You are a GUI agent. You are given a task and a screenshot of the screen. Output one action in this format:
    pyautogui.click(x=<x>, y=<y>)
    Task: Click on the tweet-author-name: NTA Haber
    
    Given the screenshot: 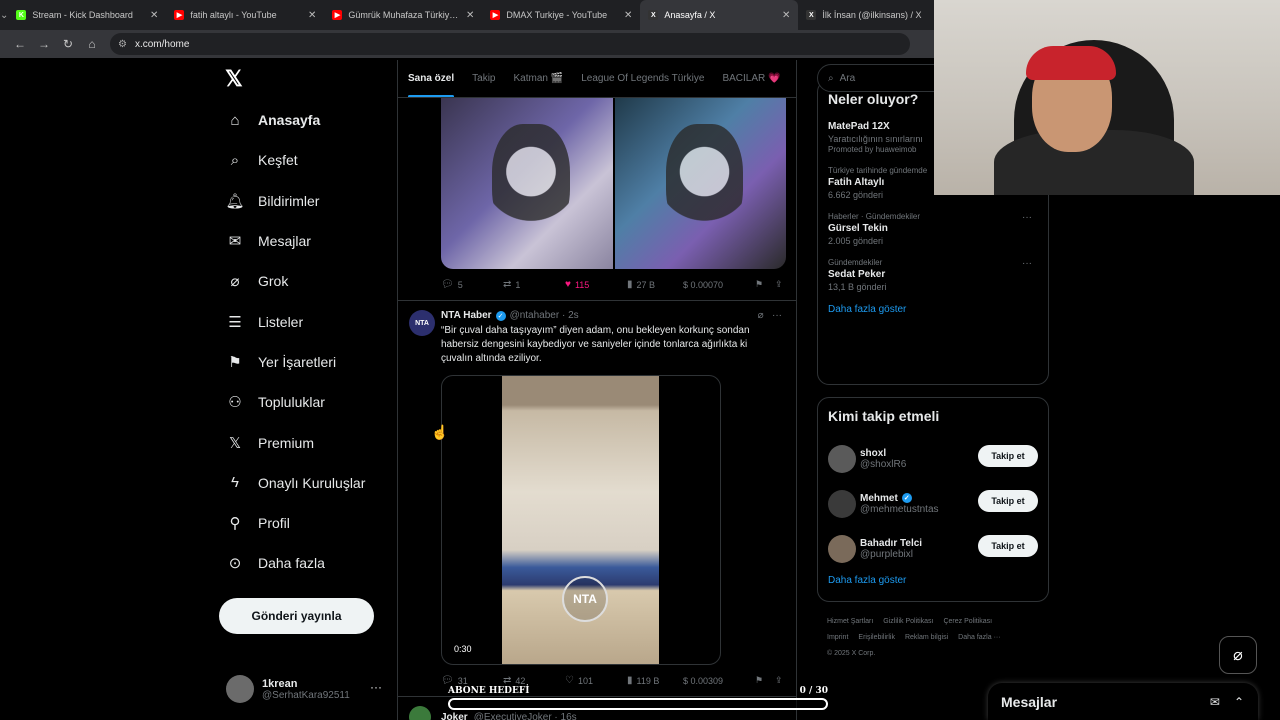 What is the action you would take?
    pyautogui.click(x=466, y=315)
    